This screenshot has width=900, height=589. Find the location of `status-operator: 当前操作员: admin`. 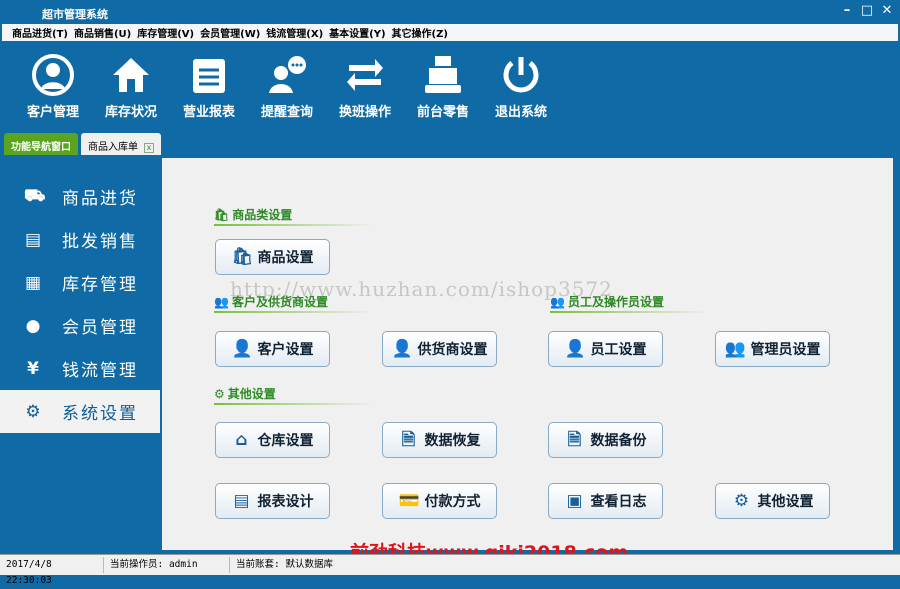

status-operator: 当前操作员: admin is located at coordinates (167, 565).